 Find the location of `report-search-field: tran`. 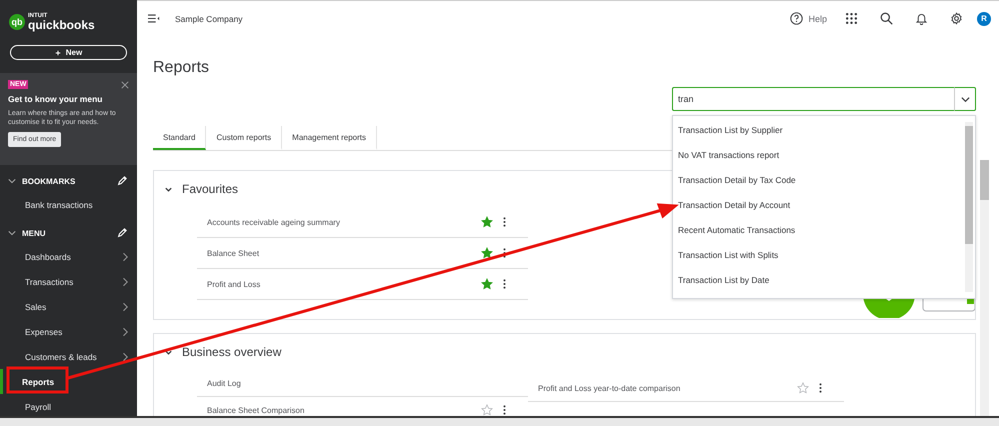

report-search-field: tran is located at coordinates (813, 99).